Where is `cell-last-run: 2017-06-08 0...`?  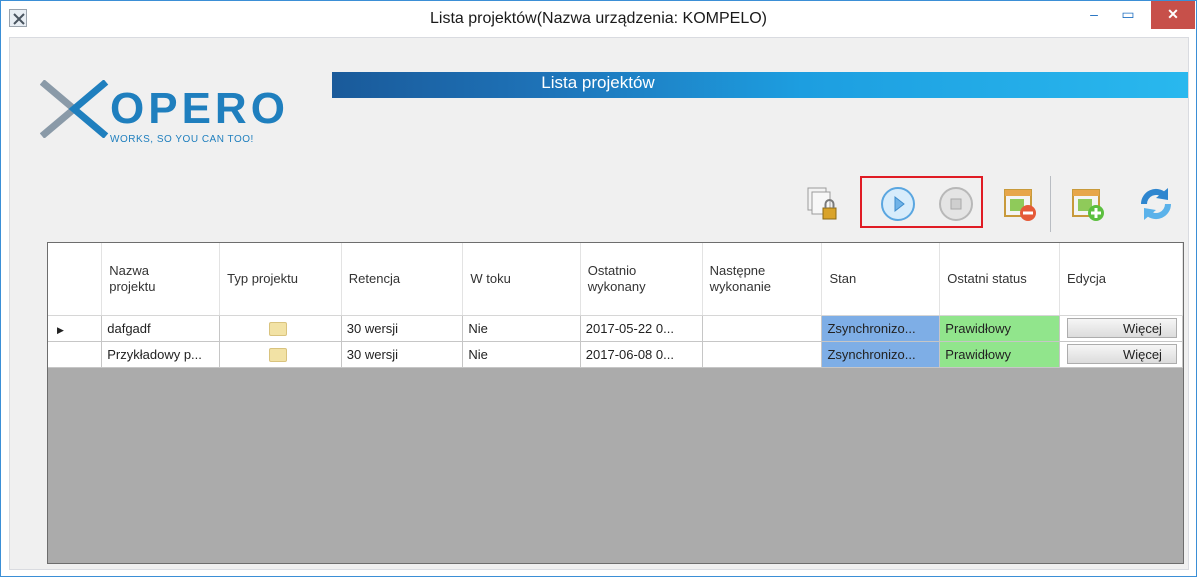
cell-last-run: 2017-06-08 0... is located at coordinates (641, 354).